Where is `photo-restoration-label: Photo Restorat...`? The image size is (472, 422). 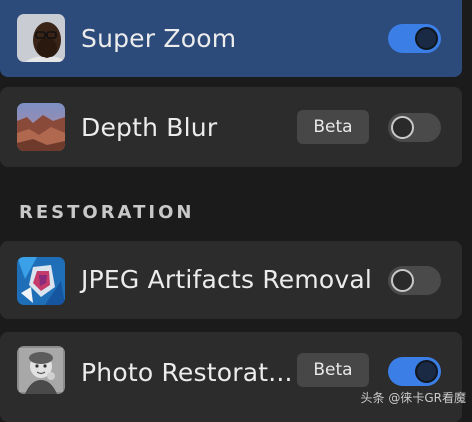 photo-restoration-label: Photo Restorat... is located at coordinates (187, 372).